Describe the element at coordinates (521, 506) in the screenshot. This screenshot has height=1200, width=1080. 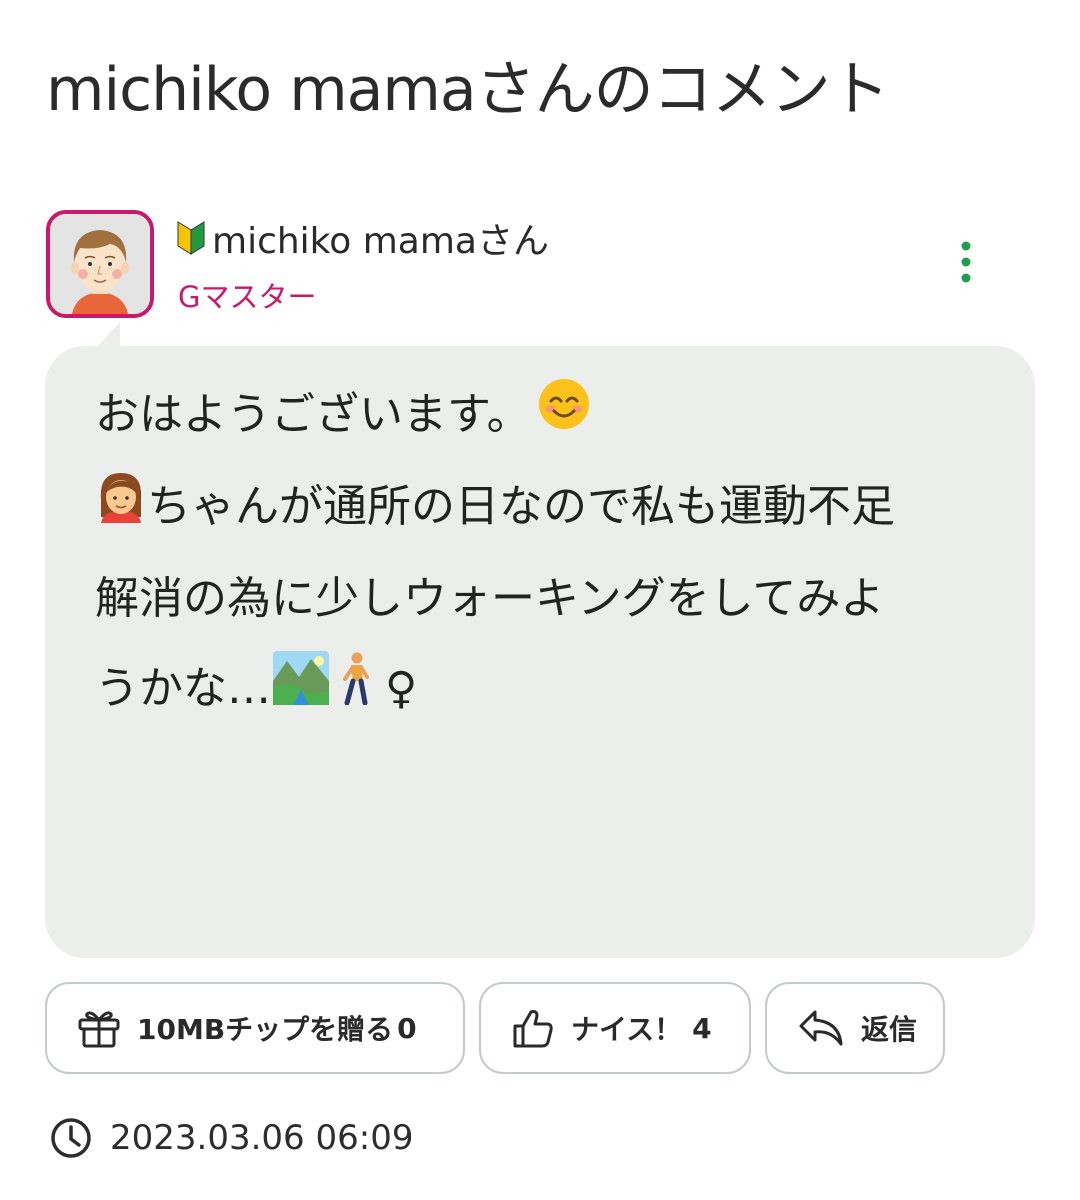
I see `comment-text: ちゃんが通所の日なので私も運動不足` at that location.